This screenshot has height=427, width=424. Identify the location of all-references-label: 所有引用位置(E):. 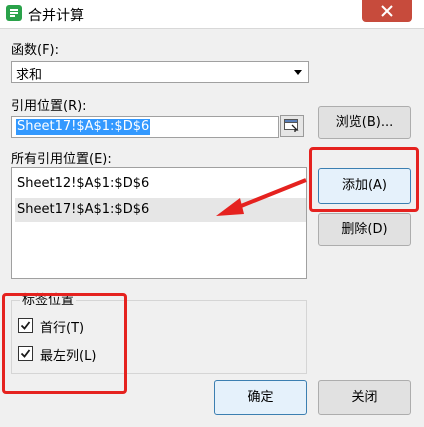
(61, 159).